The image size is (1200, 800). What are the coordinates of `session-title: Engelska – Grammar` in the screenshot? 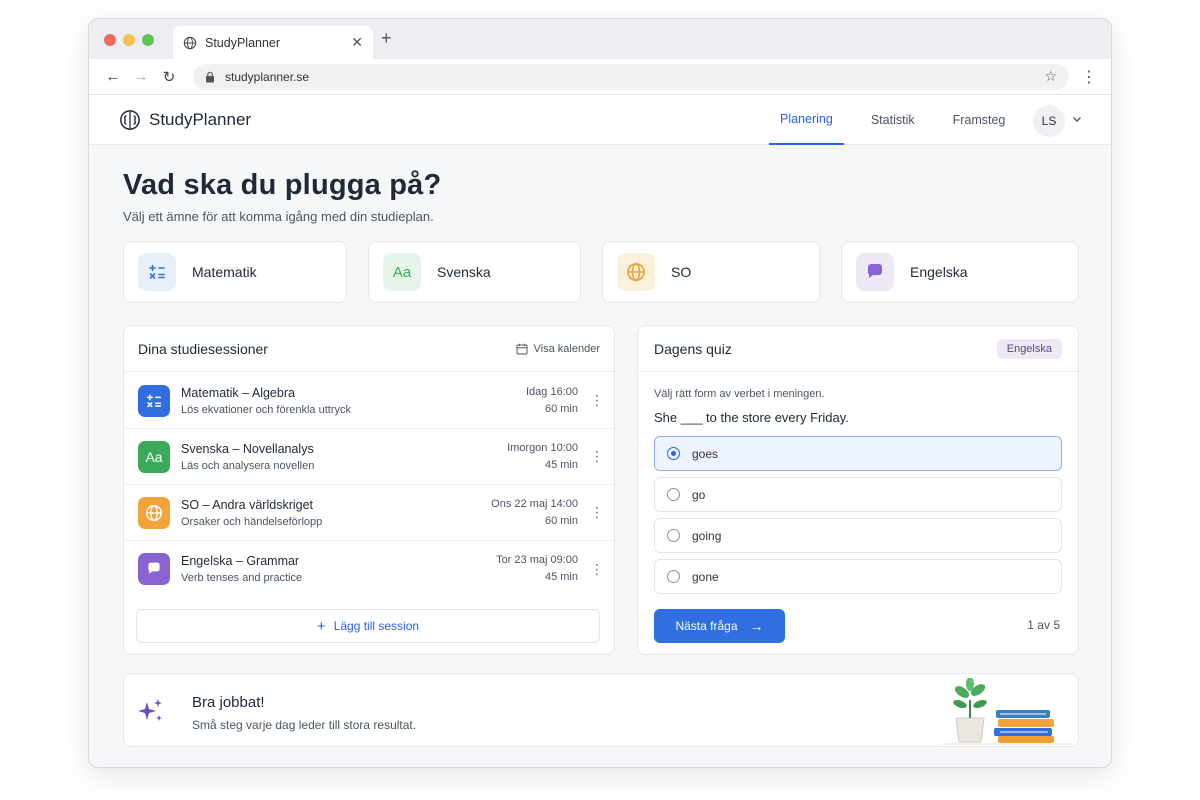 It's located at (240, 561).